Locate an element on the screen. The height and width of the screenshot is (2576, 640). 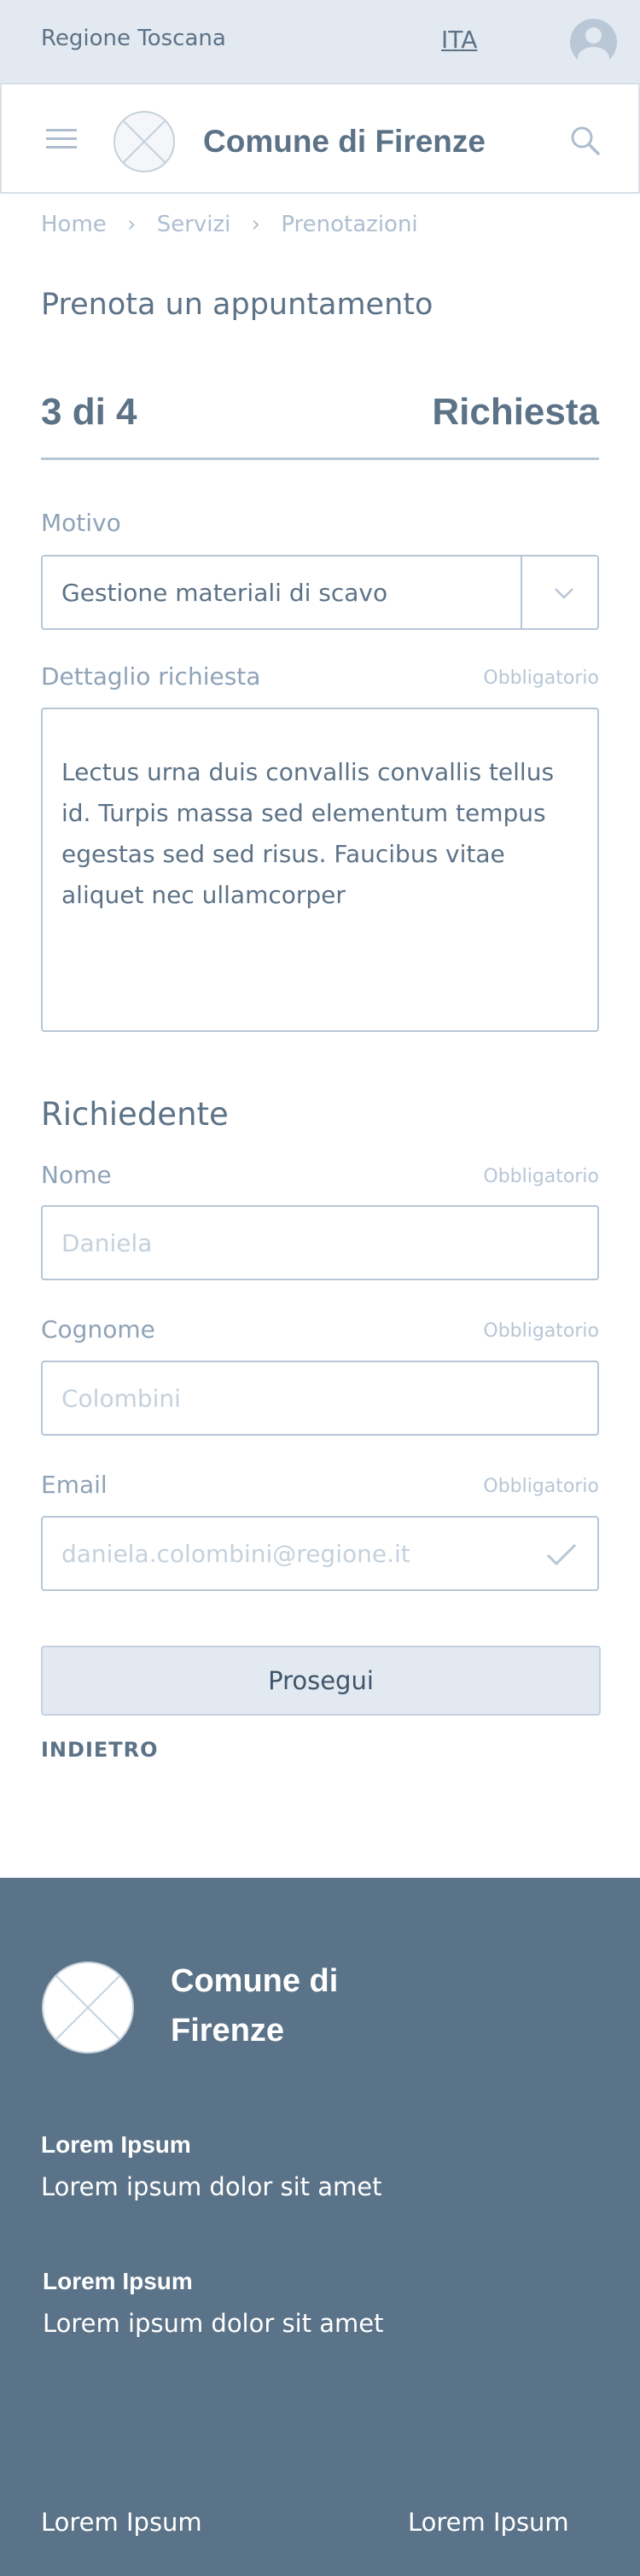
nome-label: Nome is located at coordinates (76, 1175).